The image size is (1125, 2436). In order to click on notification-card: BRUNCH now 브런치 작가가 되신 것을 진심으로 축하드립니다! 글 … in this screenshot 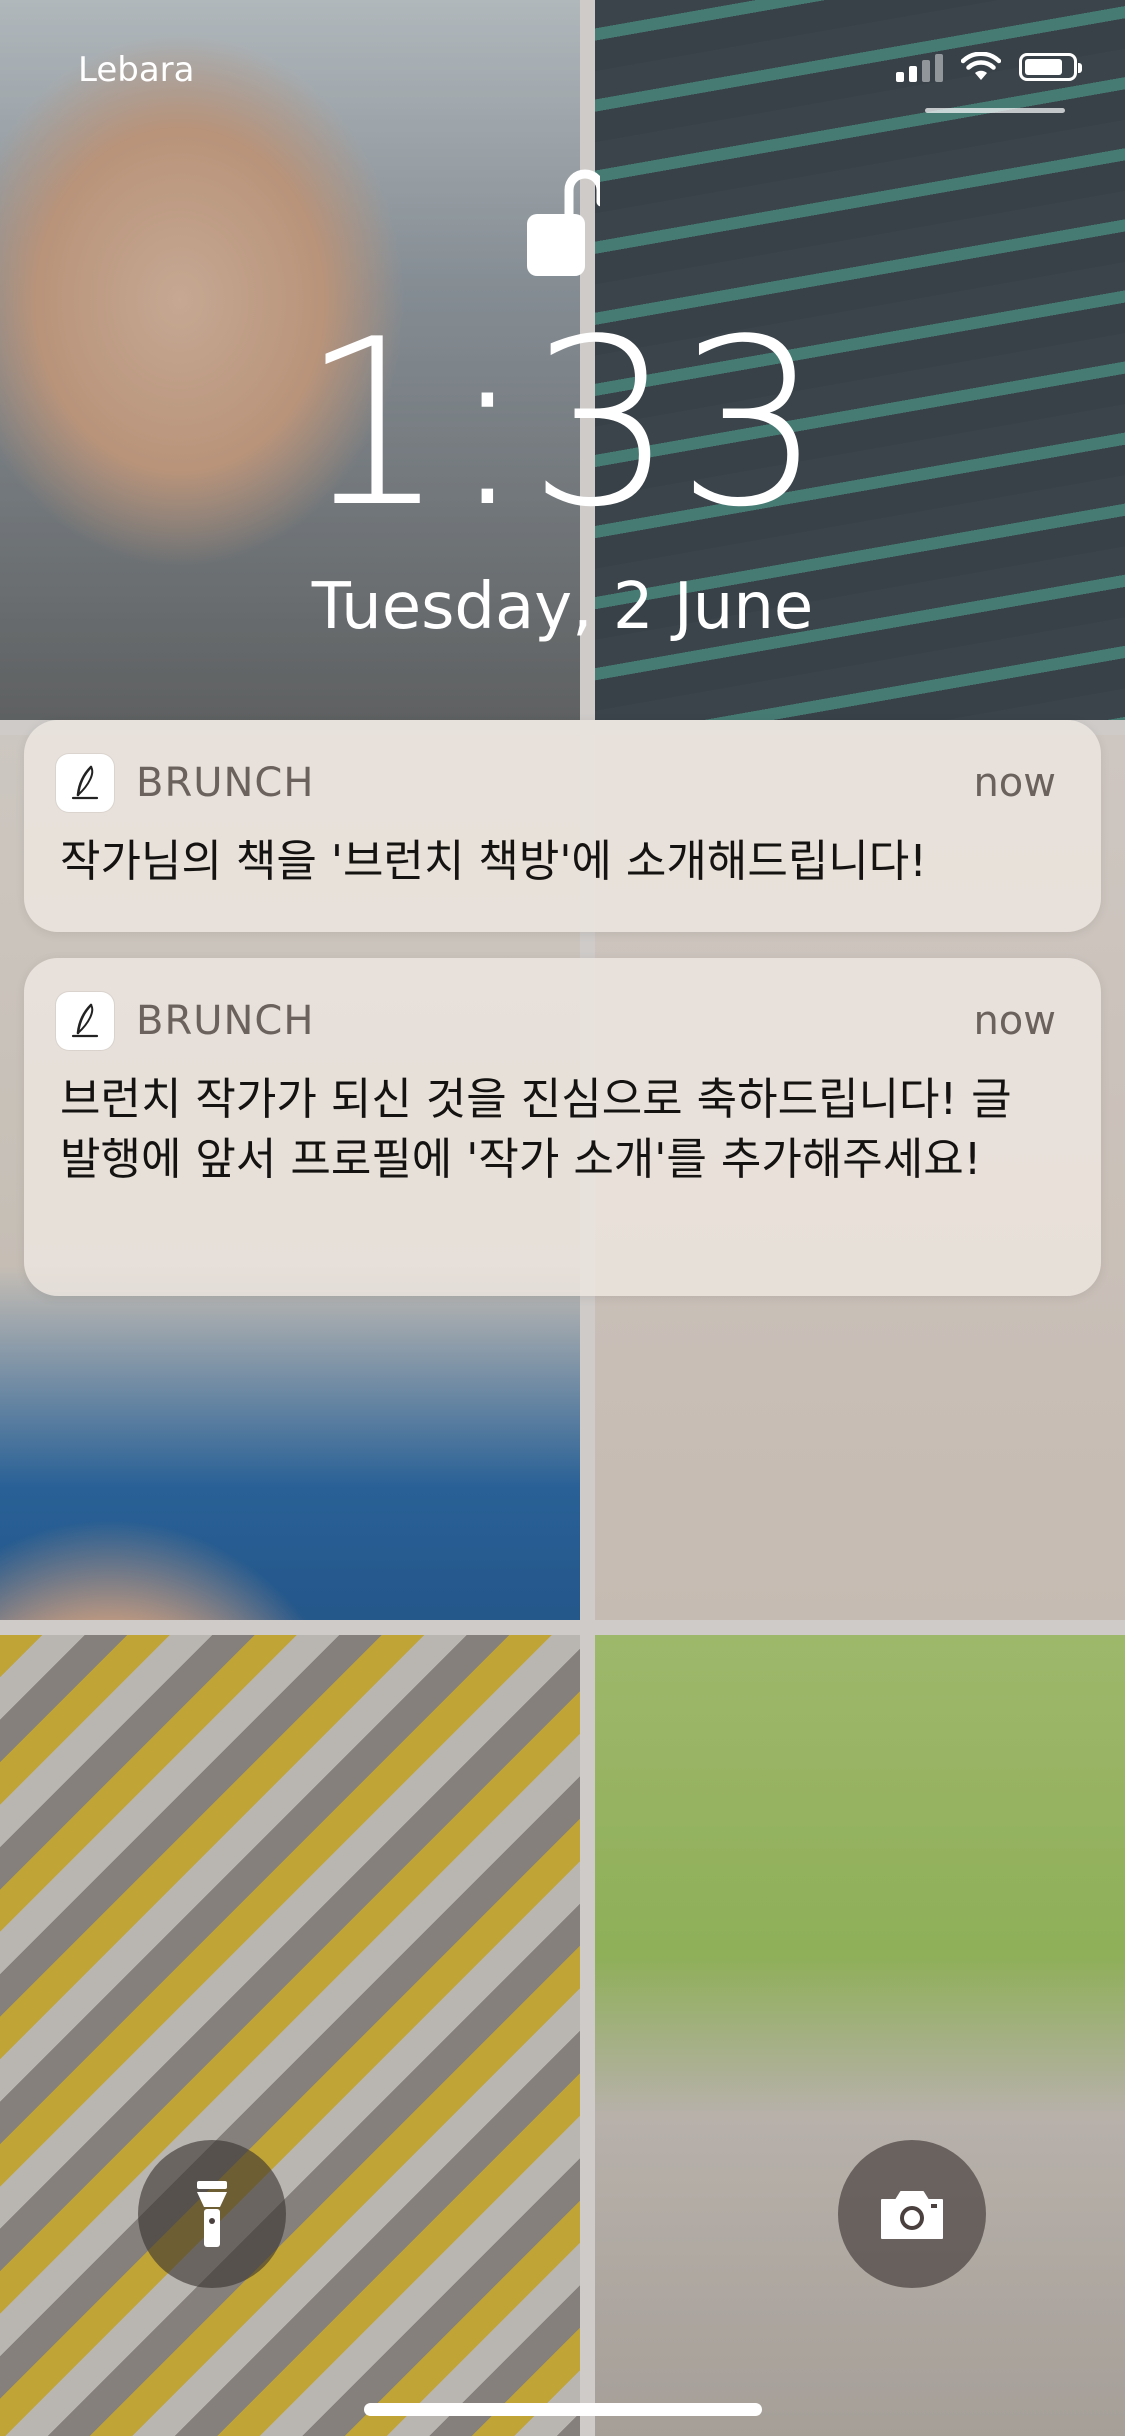, I will do `click(562, 1127)`.